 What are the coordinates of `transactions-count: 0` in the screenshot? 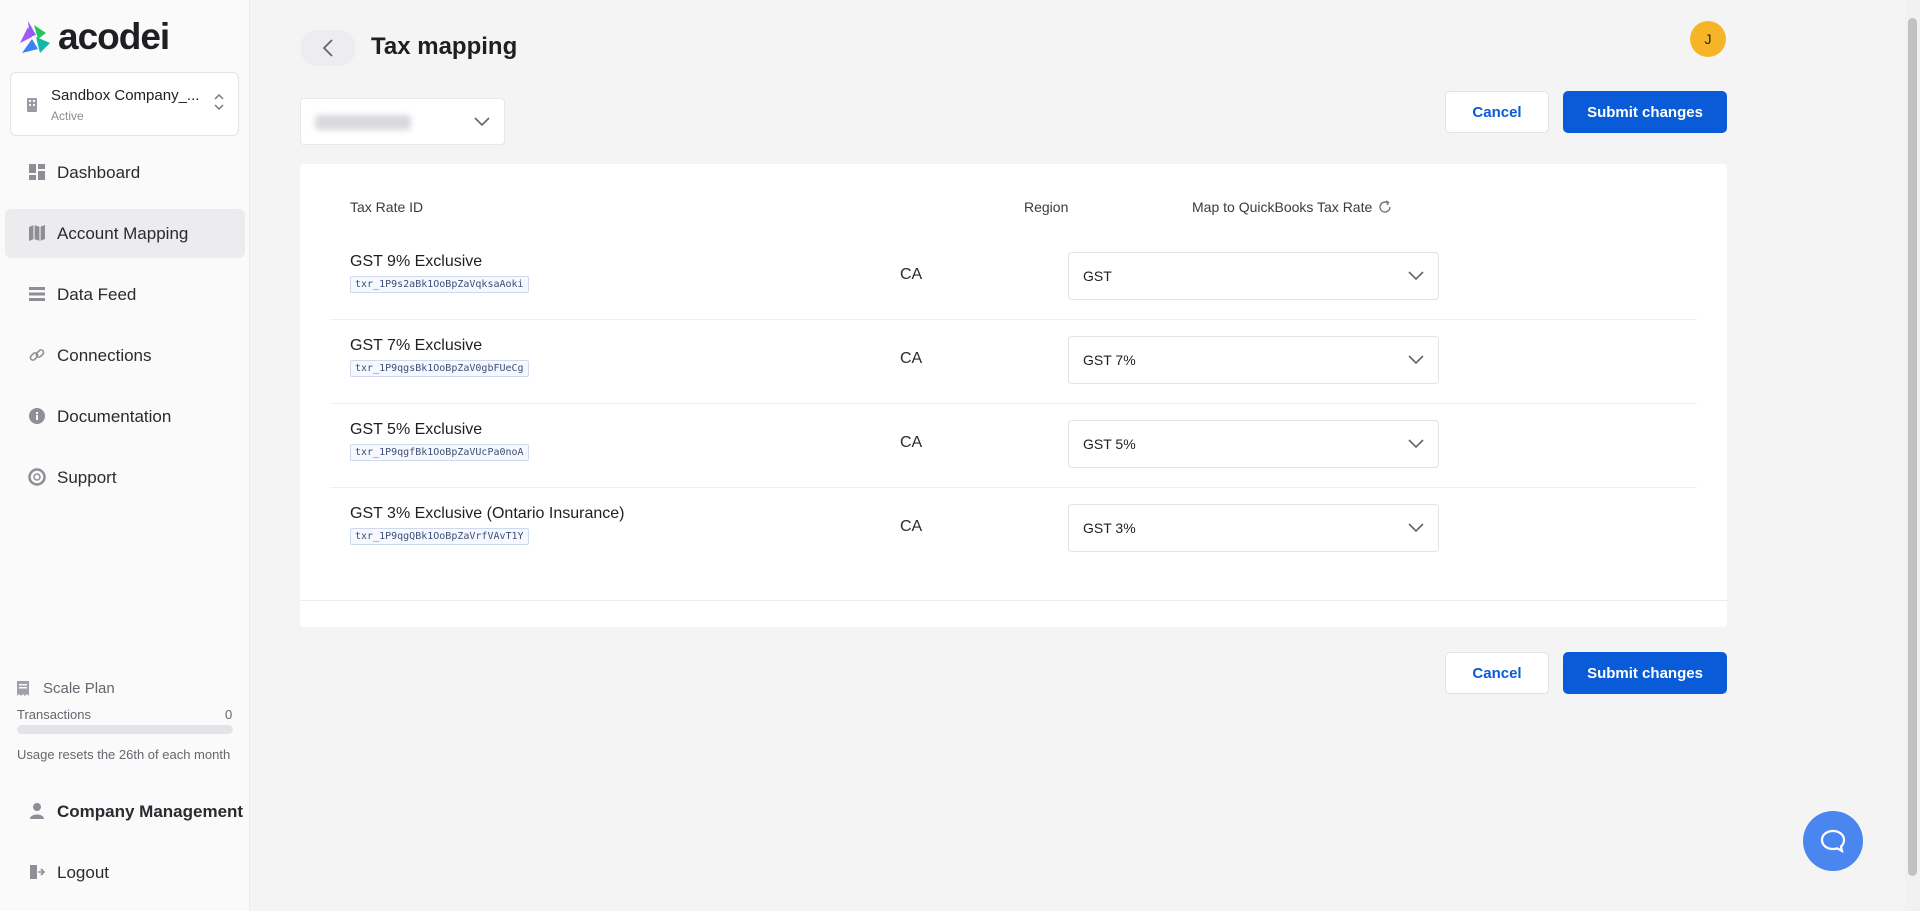 It's located at (229, 714).